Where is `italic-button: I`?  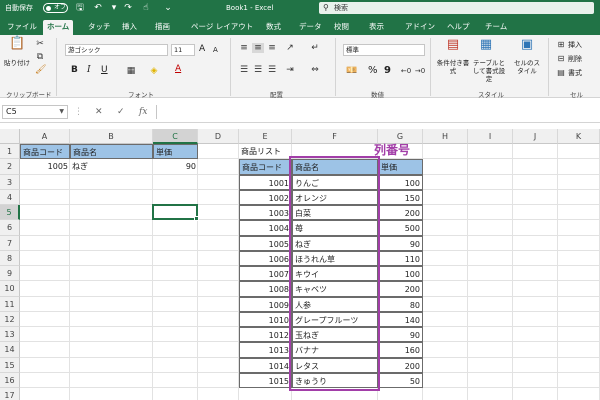 italic-button: I is located at coordinates (89, 70).